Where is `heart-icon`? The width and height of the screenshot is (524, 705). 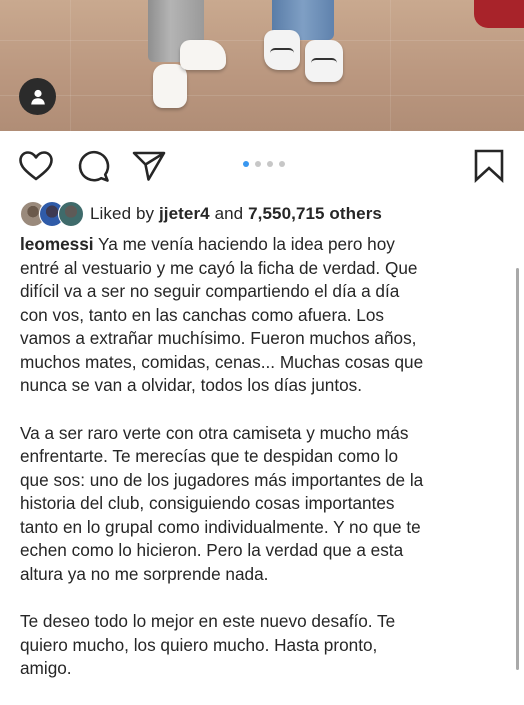
heart-icon is located at coordinates (36, 166).